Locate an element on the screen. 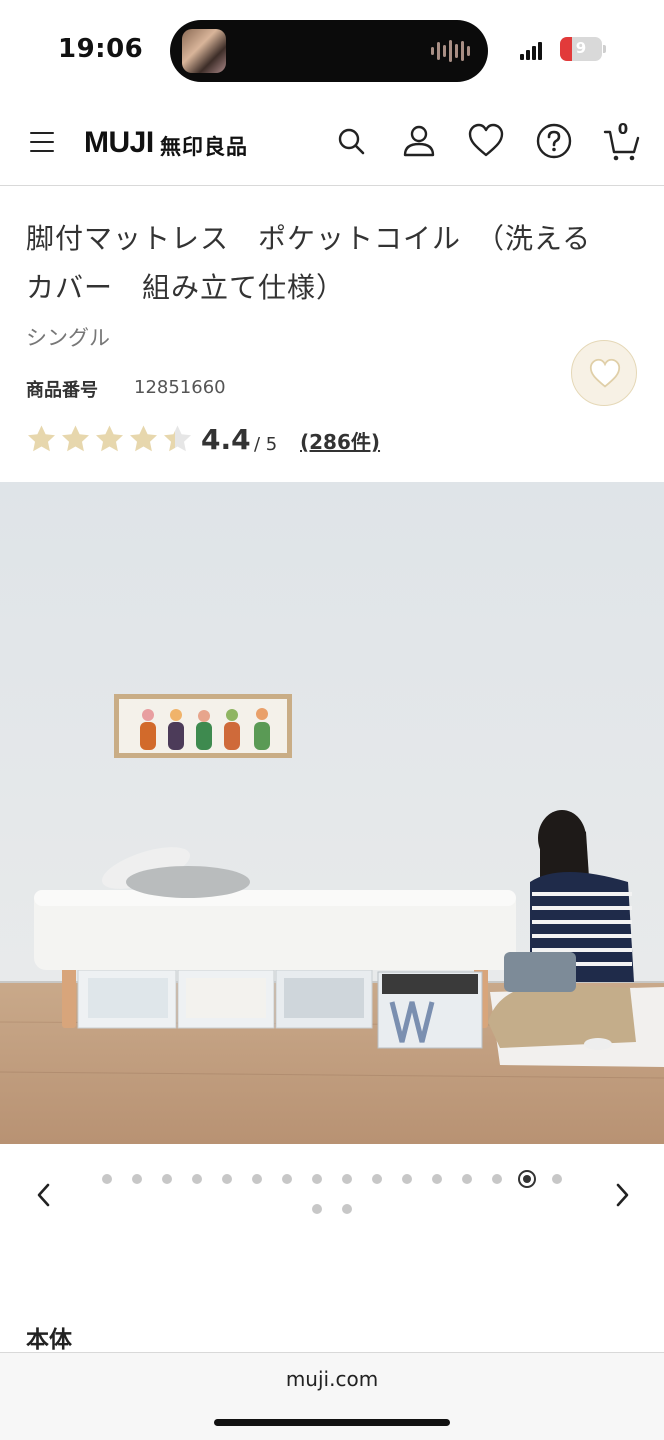 Image resolution: width=664 pixels, height=1440 pixels. logo-muji: MUJI is located at coordinates (119, 143).